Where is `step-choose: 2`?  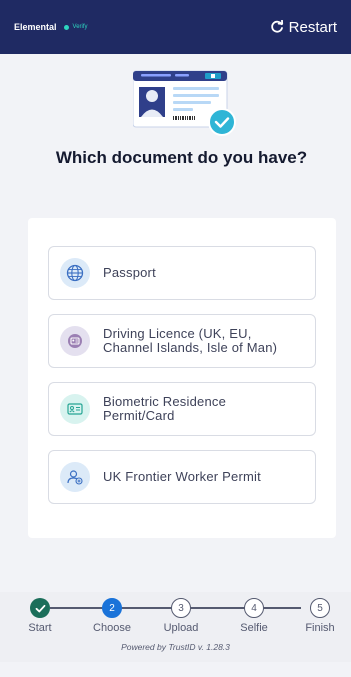 step-choose: 2 is located at coordinates (112, 608).